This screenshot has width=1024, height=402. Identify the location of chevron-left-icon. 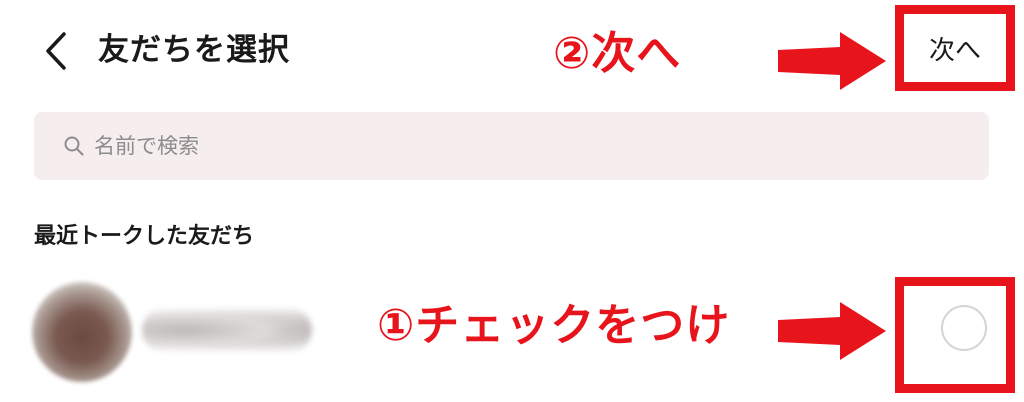
(56, 51).